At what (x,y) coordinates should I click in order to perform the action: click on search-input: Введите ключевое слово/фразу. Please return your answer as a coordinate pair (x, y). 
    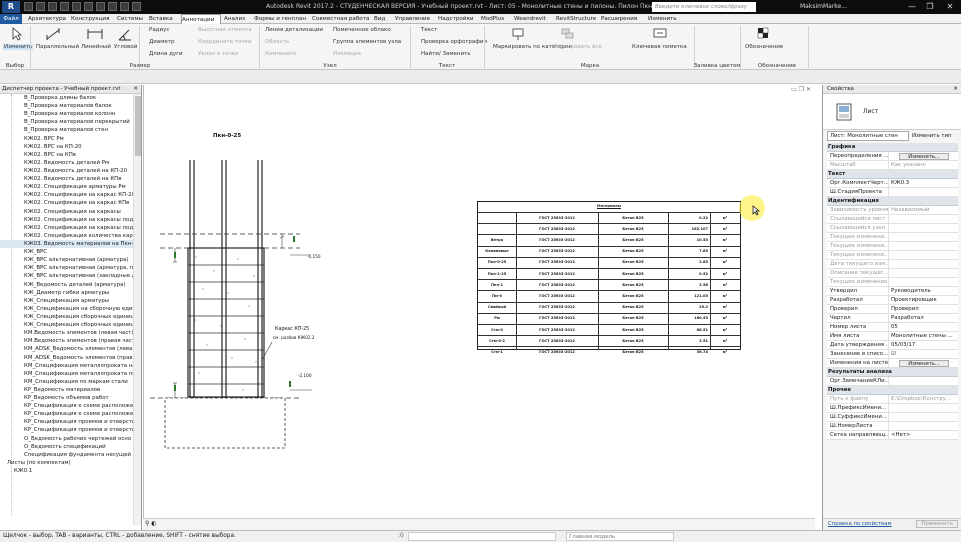
    Looking at the image, I should click on (704, 7).